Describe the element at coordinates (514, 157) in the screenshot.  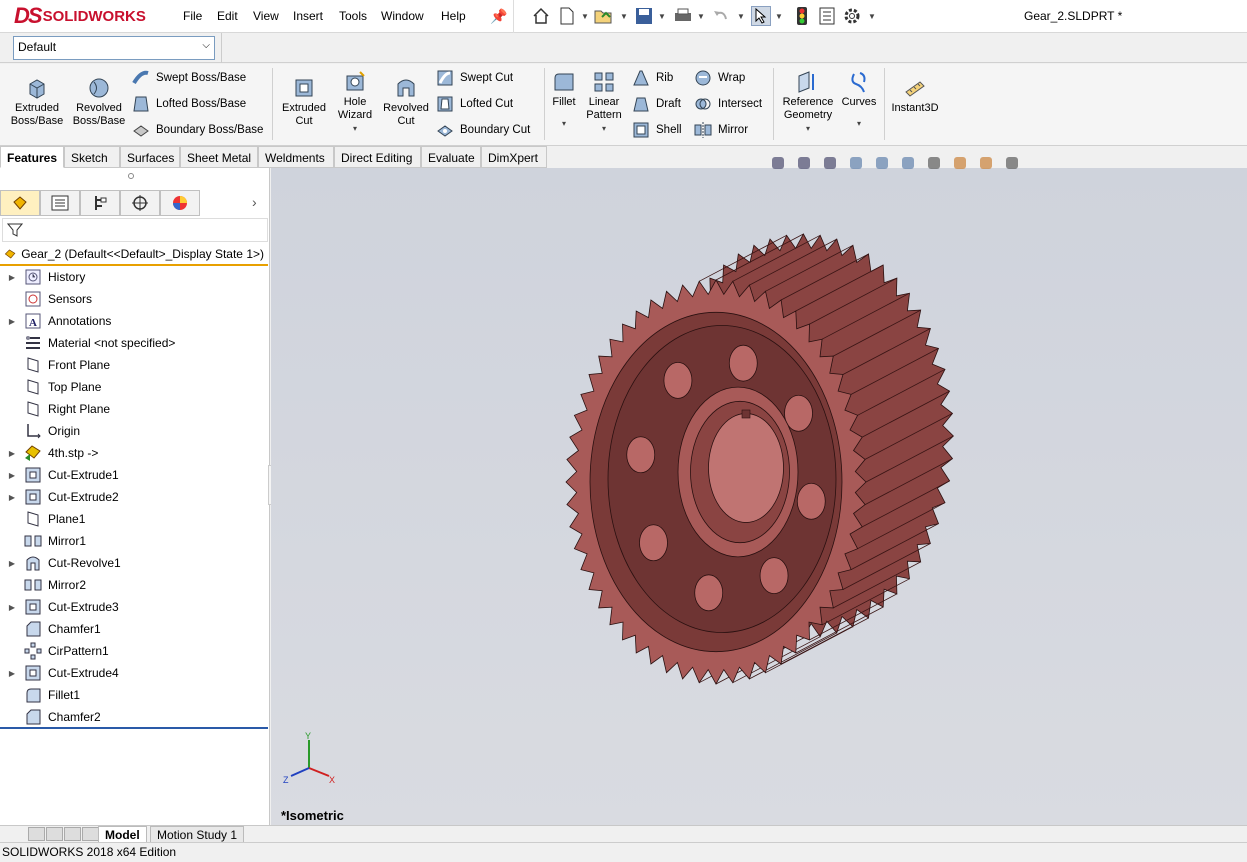
I see `tab-dimxpert: DimXpert` at that location.